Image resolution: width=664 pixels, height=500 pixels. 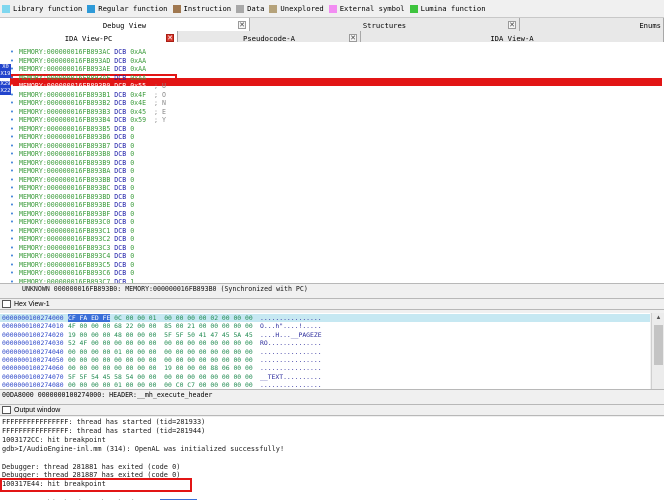 What do you see at coordinates (335, 222) in the screenshot?
I see `disassembly-line: • MEMORY:000000016FB893C0 DCB 0` at bounding box center [335, 222].